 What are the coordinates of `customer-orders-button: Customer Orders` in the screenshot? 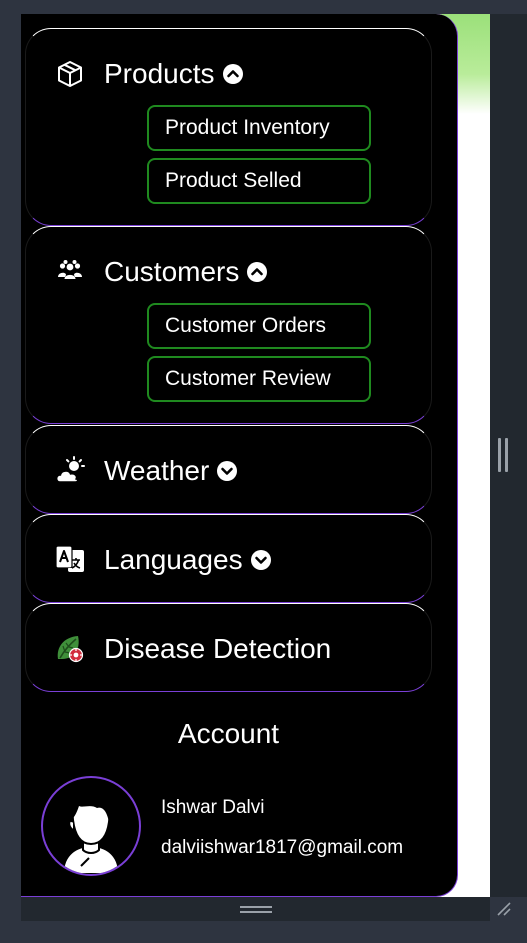 It's located at (259, 326).